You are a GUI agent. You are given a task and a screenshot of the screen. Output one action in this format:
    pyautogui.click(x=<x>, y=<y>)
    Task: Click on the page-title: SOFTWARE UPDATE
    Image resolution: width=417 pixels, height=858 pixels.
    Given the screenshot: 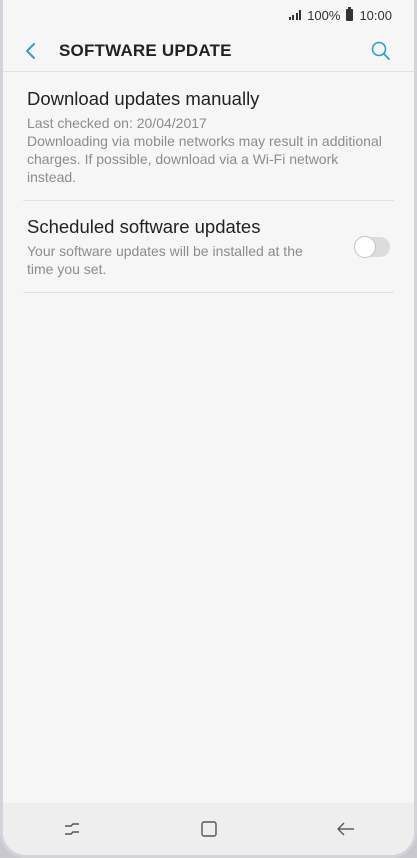 What is the action you would take?
    pyautogui.click(x=145, y=50)
    